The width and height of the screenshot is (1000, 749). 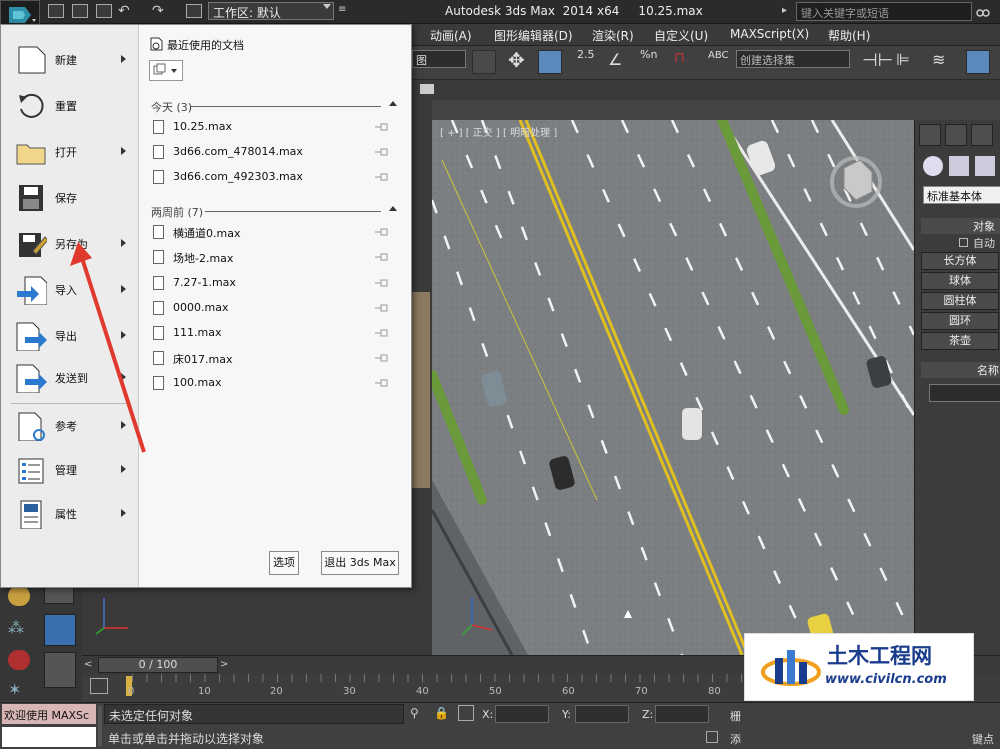 What do you see at coordinates (960, 321) in the screenshot?
I see `torus-button: 圆环` at bounding box center [960, 321].